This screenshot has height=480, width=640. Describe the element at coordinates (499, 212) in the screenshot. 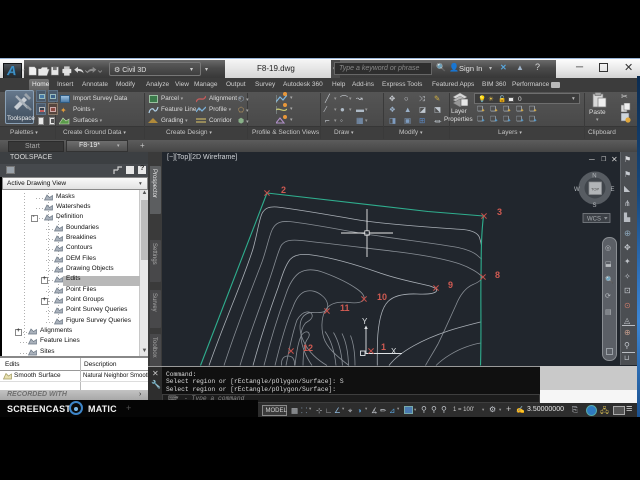

I see `svg-text: 3` at that location.